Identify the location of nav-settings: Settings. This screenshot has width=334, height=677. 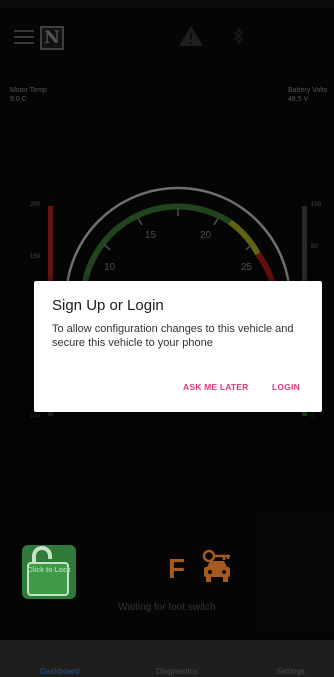
(290, 671).